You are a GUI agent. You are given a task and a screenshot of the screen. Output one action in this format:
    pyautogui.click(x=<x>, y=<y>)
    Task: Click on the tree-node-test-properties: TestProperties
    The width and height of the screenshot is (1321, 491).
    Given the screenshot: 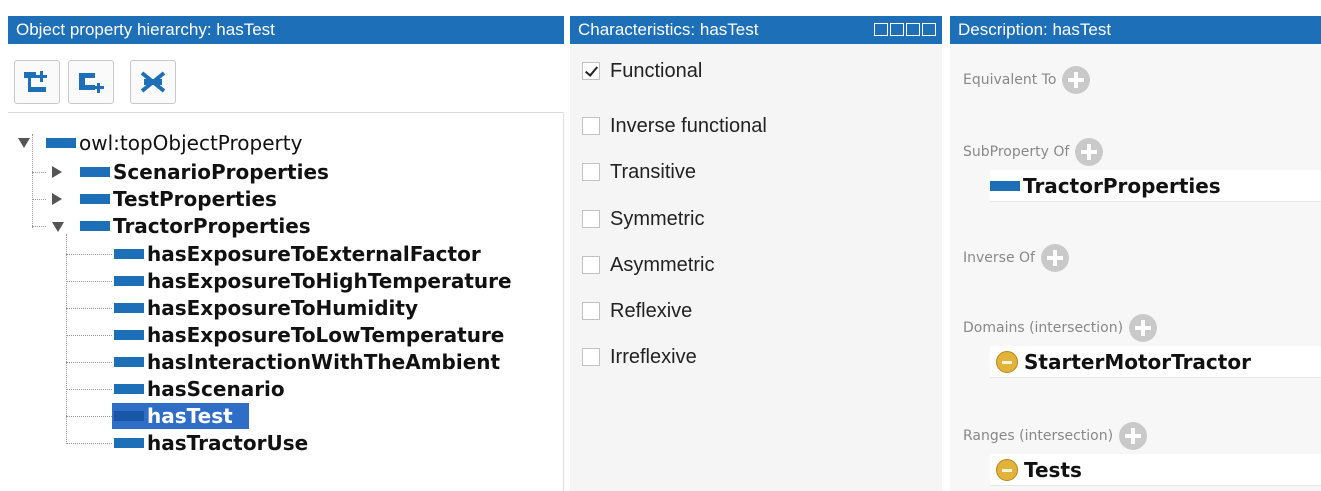 What is the action you would take?
    pyautogui.click(x=178, y=199)
    